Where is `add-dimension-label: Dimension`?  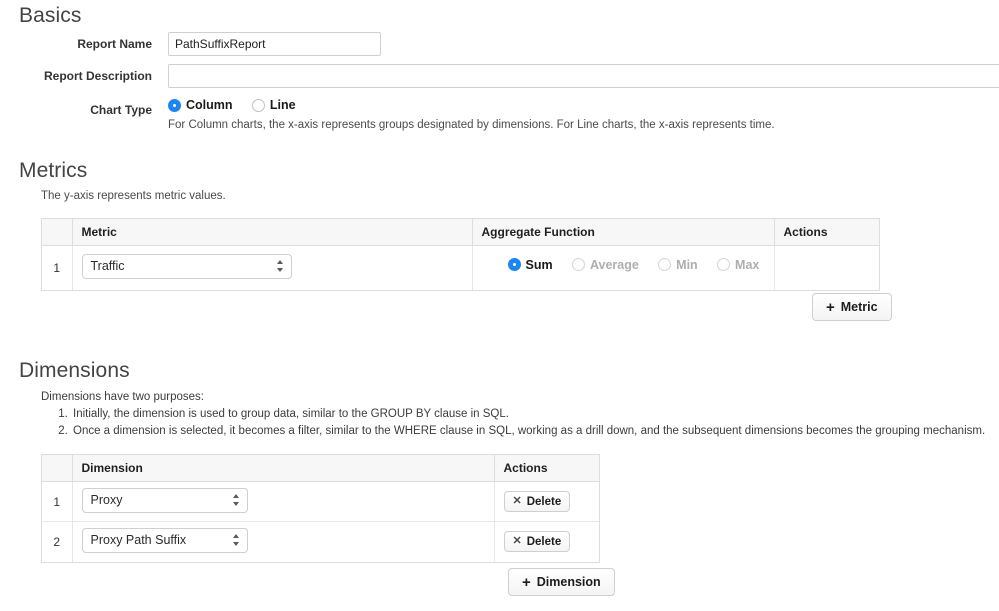 add-dimension-label: Dimension is located at coordinates (568, 582).